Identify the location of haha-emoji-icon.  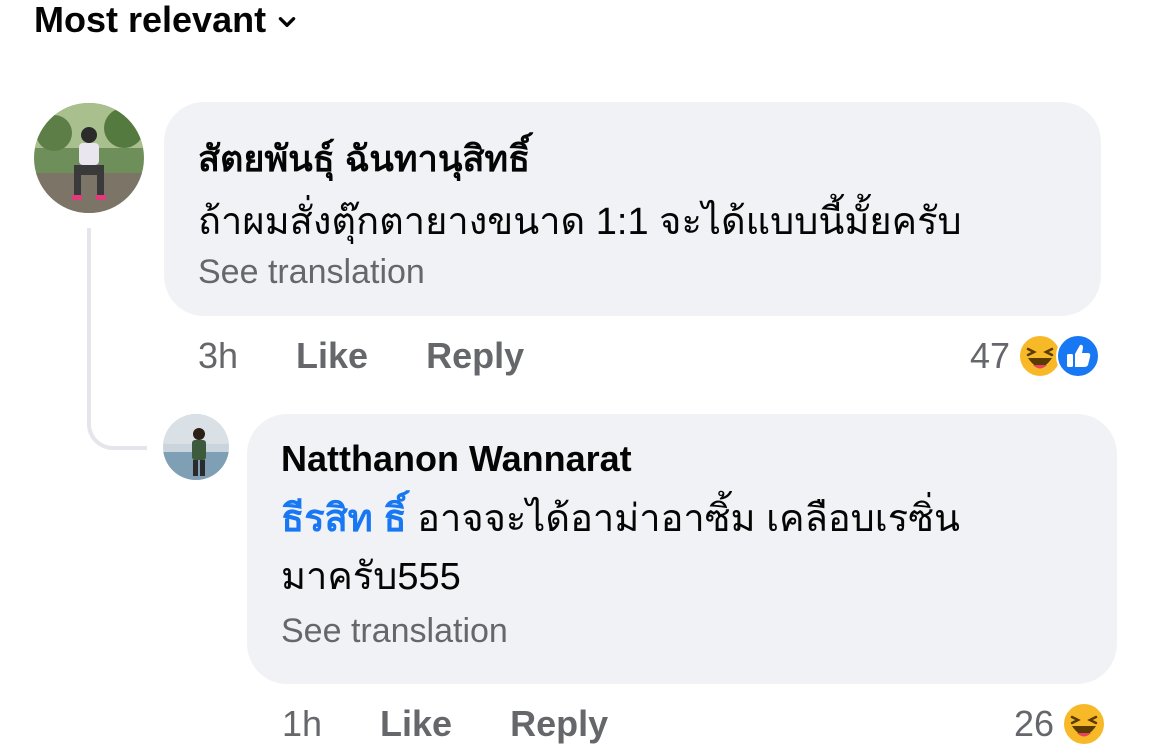
(1084, 724).